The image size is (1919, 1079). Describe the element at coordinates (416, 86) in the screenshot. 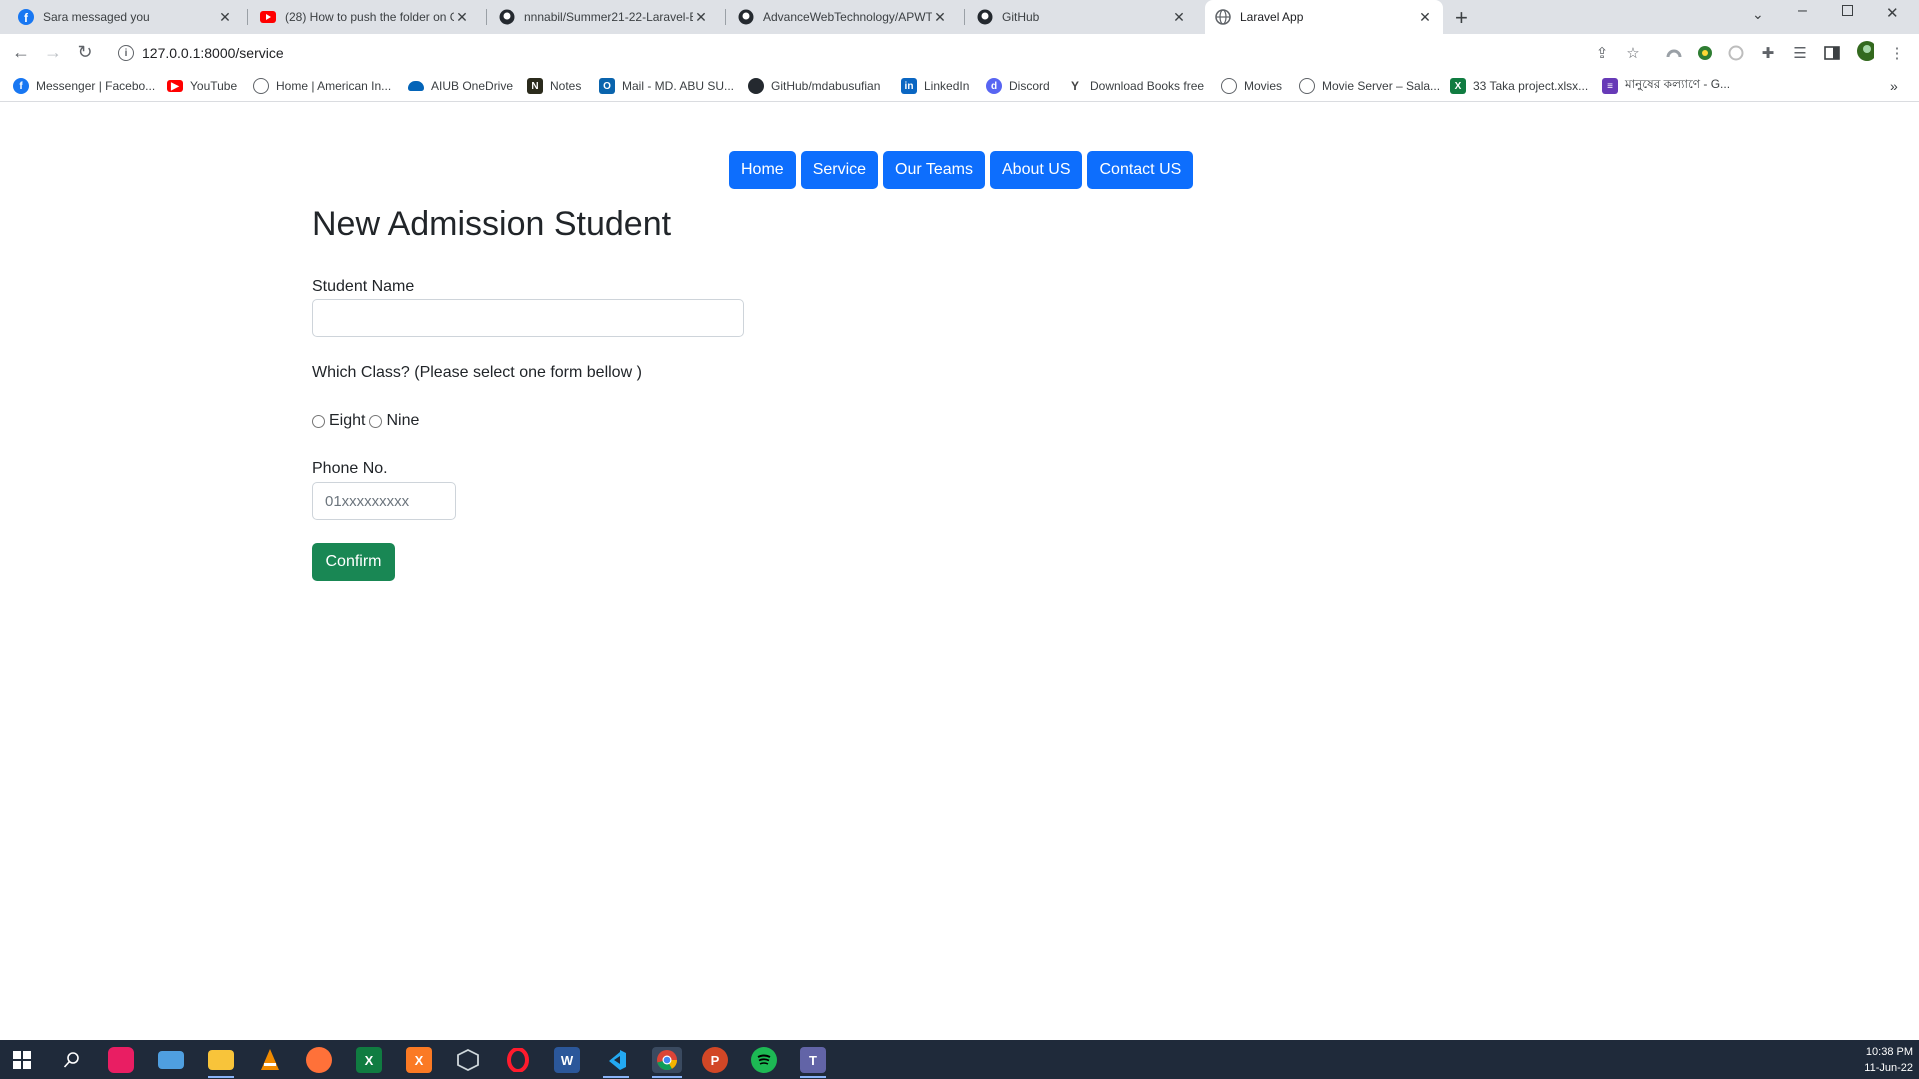

I see `onedrive-icon` at that location.